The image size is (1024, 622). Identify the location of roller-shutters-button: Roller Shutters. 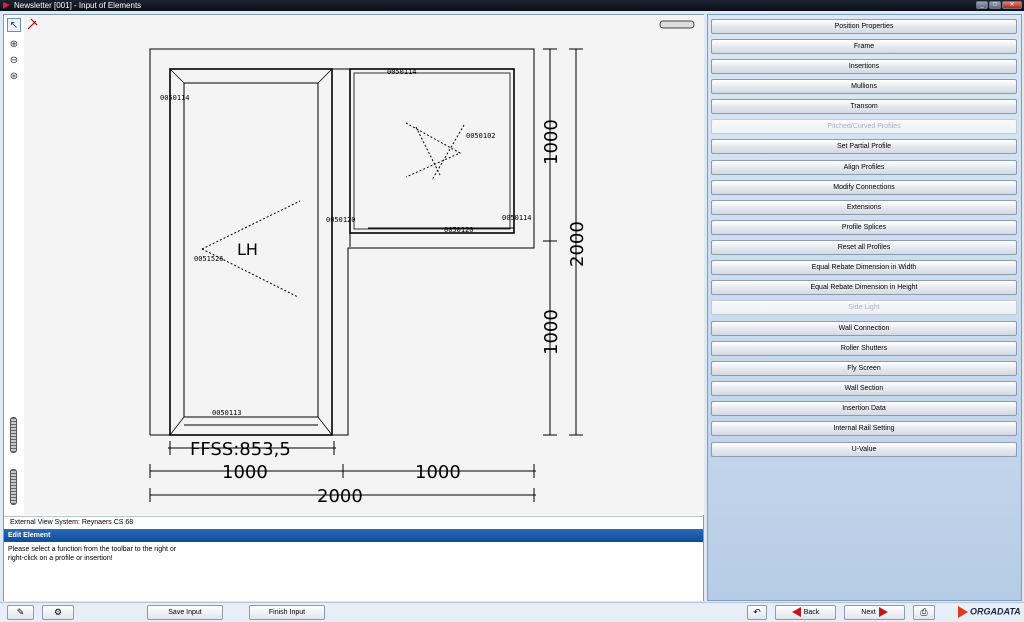
(864, 348).